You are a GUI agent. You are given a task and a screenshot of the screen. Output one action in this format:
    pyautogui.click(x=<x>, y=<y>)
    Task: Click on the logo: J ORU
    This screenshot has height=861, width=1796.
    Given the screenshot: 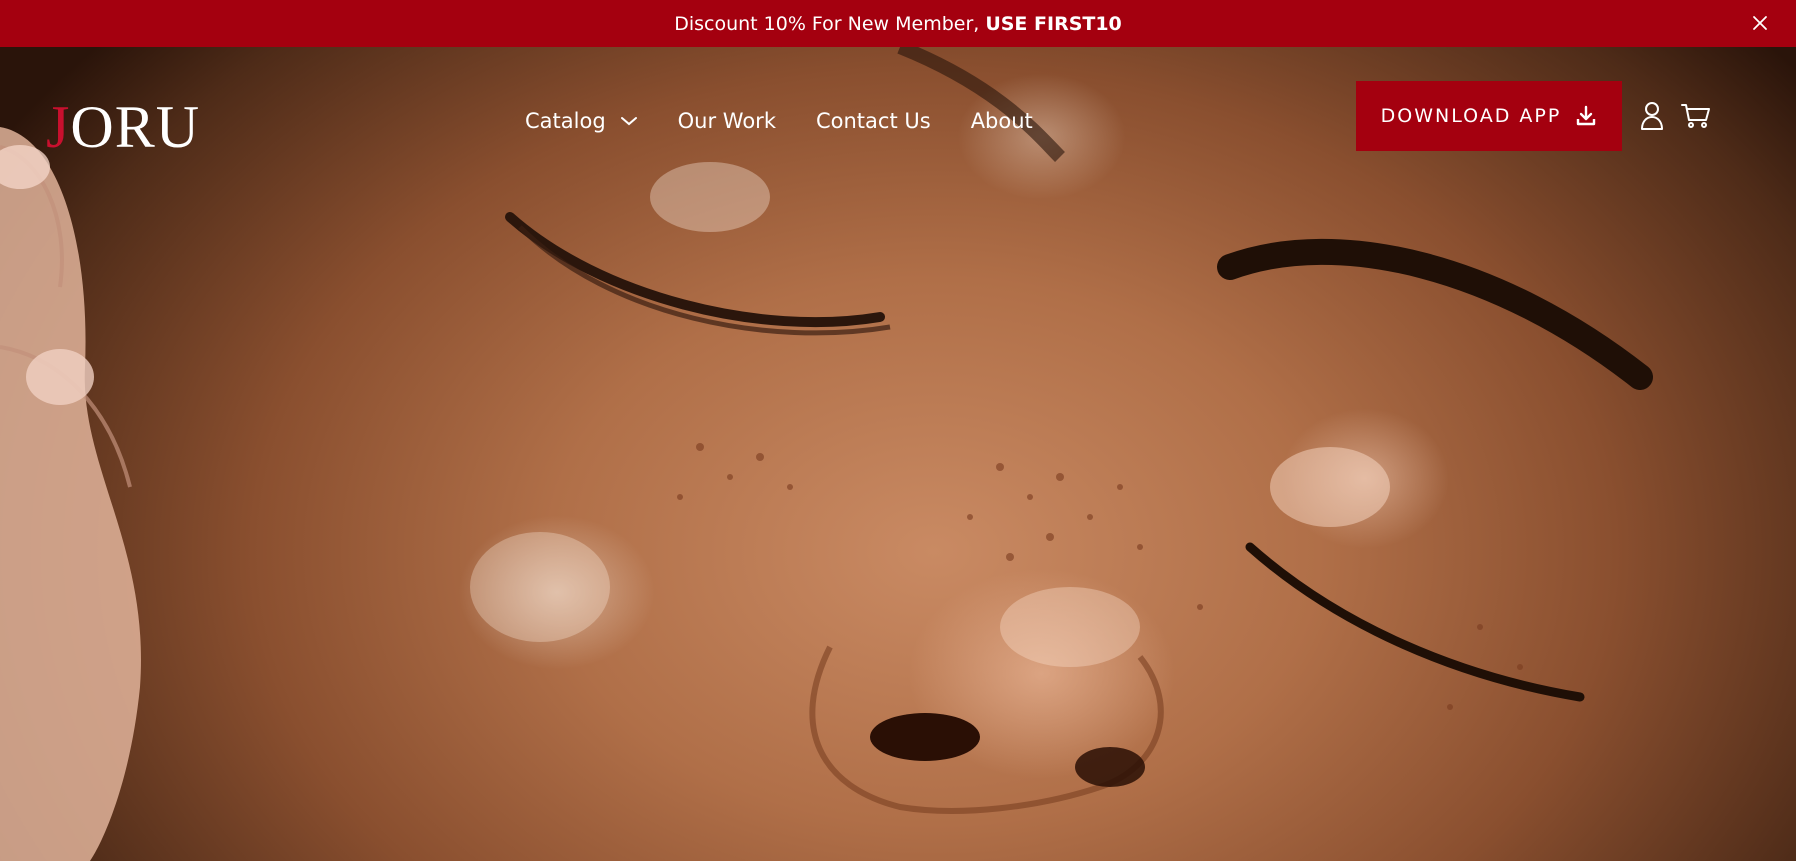 What is the action you would take?
    pyautogui.click(x=123, y=122)
    